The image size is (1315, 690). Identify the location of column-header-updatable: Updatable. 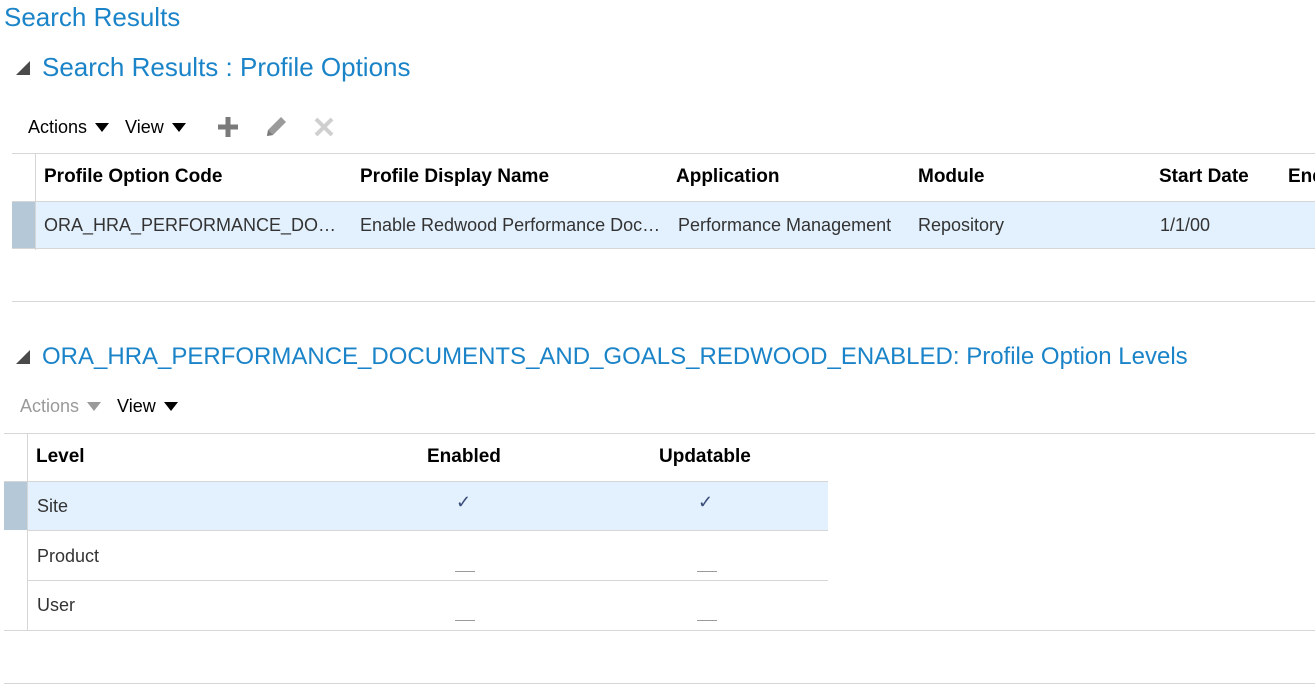
(705, 457).